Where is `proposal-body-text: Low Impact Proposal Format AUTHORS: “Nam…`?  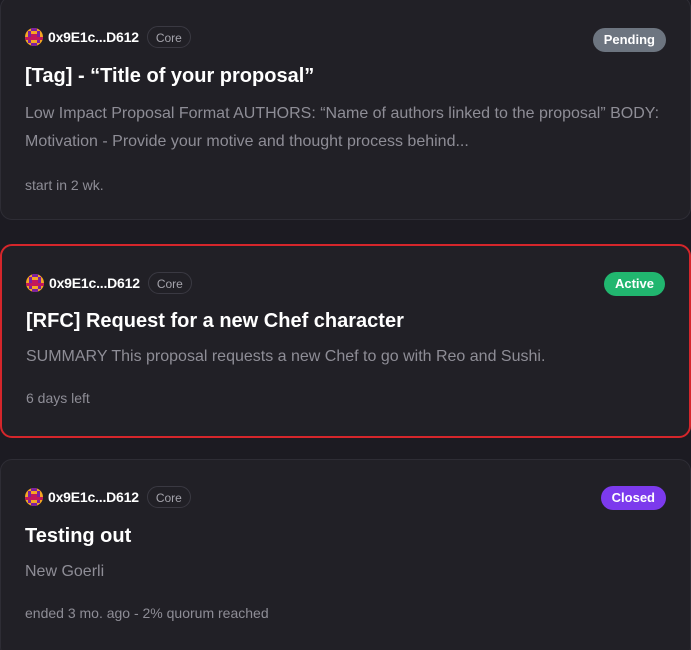
proposal-body-text: Low Impact Proposal Format AUTHORS: “Nam… is located at coordinates (342, 127).